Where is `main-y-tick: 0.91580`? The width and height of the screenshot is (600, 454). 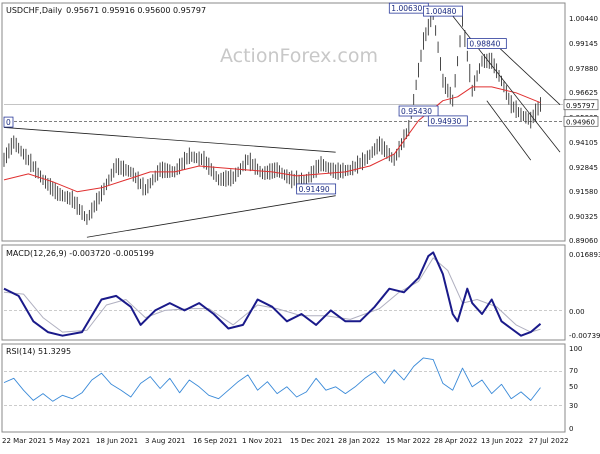 main-y-tick: 0.91580 is located at coordinates (583, 192).